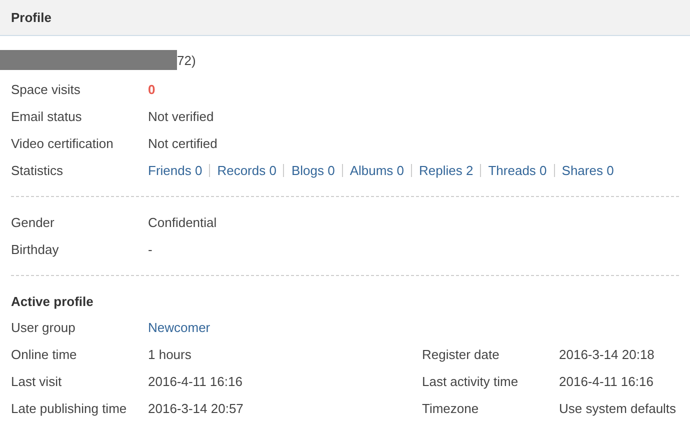 The image size is (690, 434). I want to click on field-value: 2016-3-14 20:18, so click(607, 354).